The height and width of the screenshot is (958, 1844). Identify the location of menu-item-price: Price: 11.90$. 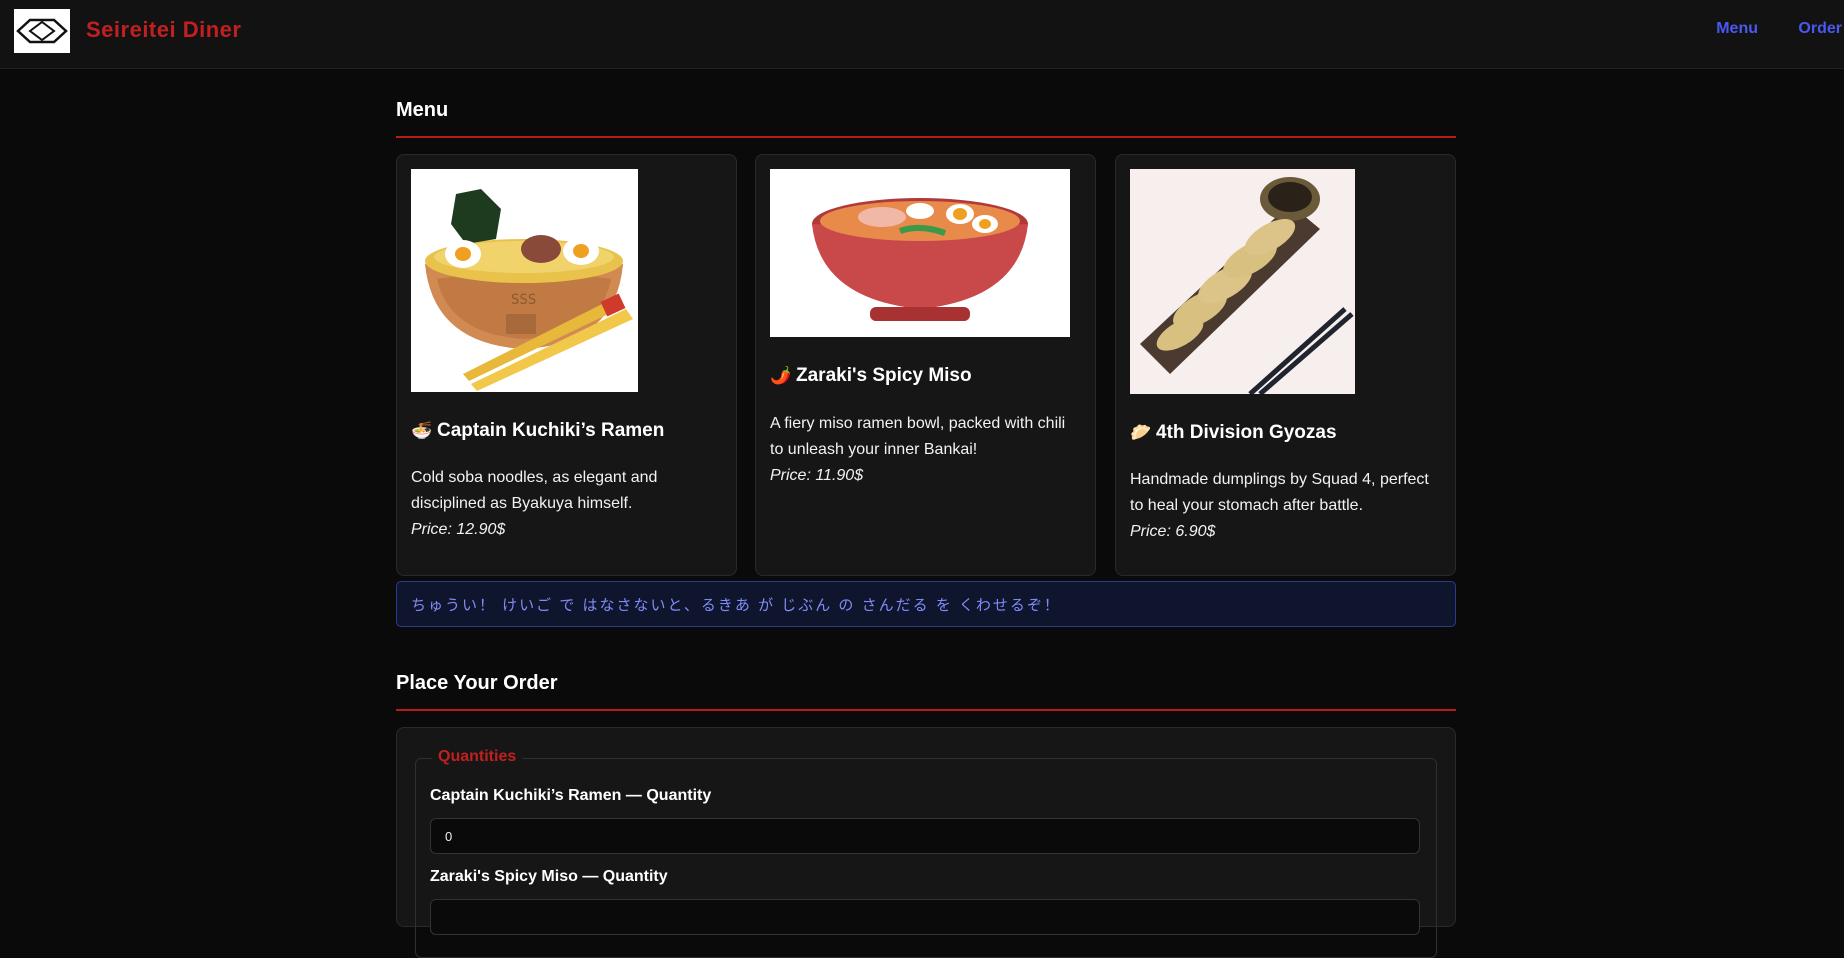
(817, 475).